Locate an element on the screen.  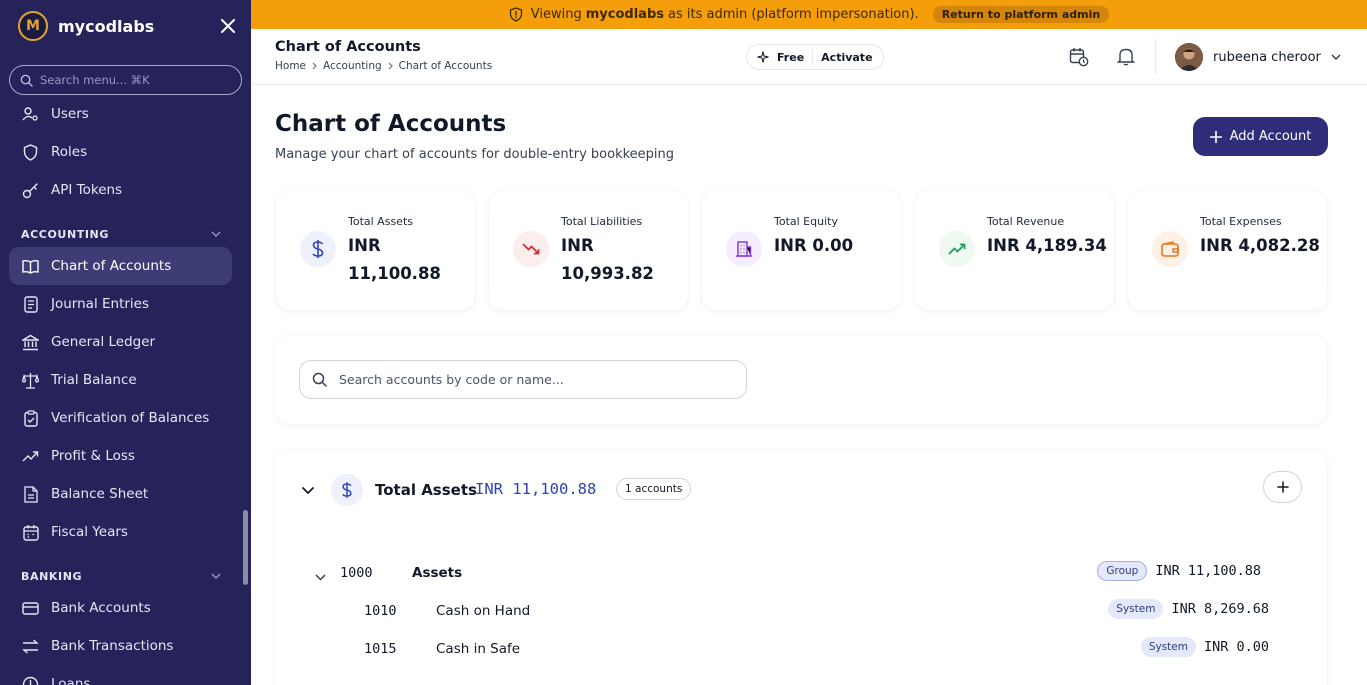
sidebar-item-loans: Loans is located at coordinates (119, 675).